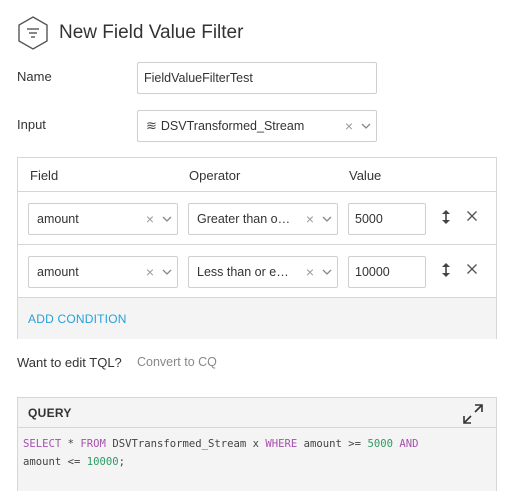  What do you see at coordinates (71, 444) in the screenshot?
I see `sql-text: *` at bounding box center [71, 444].